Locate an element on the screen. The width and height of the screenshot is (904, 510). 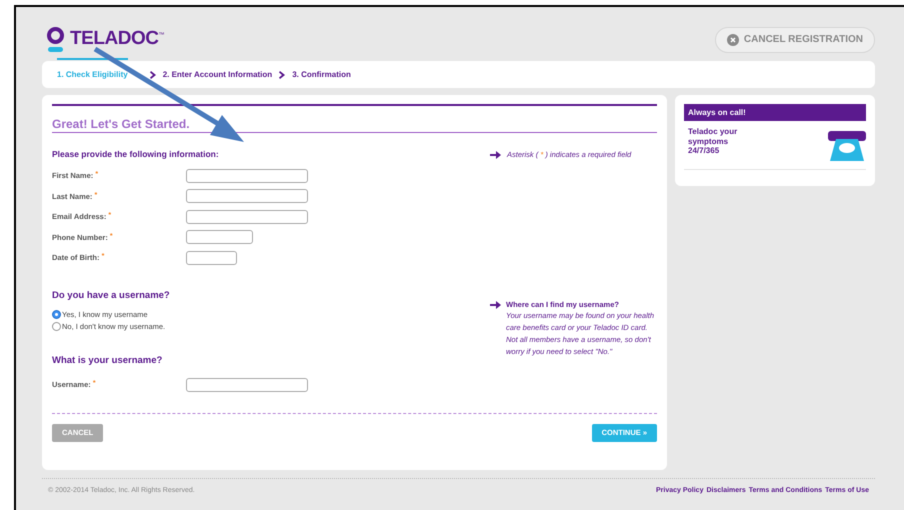
telephone-icon is located at coordinates (847, 146).